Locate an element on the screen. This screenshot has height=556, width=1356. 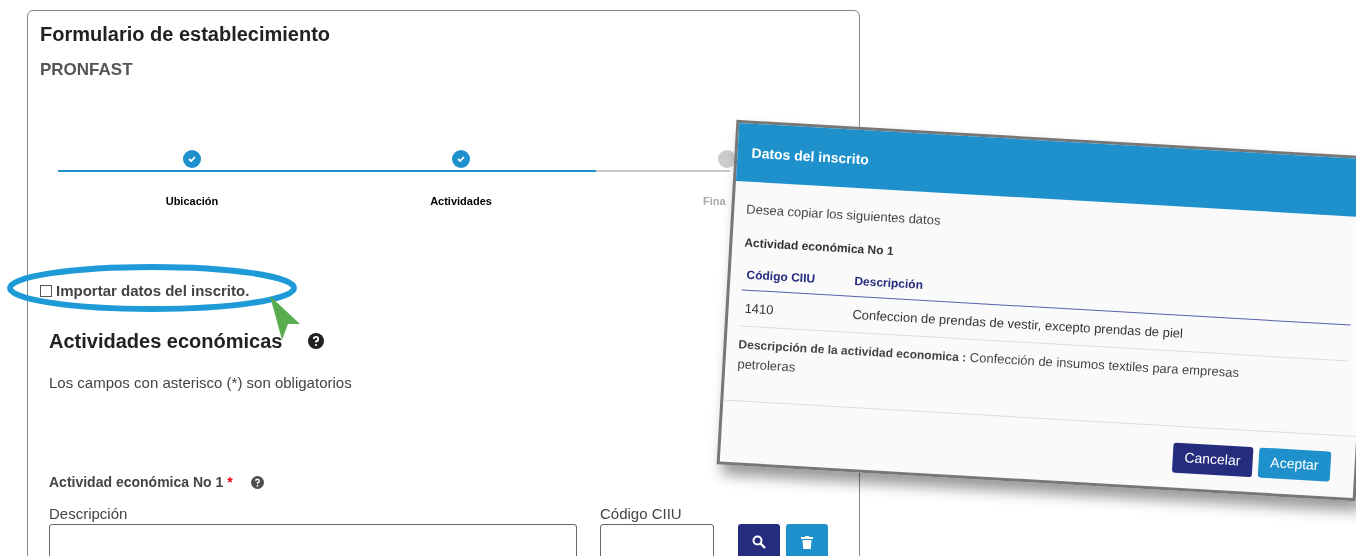
activity-title: Actividad económica No 1 * is located at coordinates (141, 482).